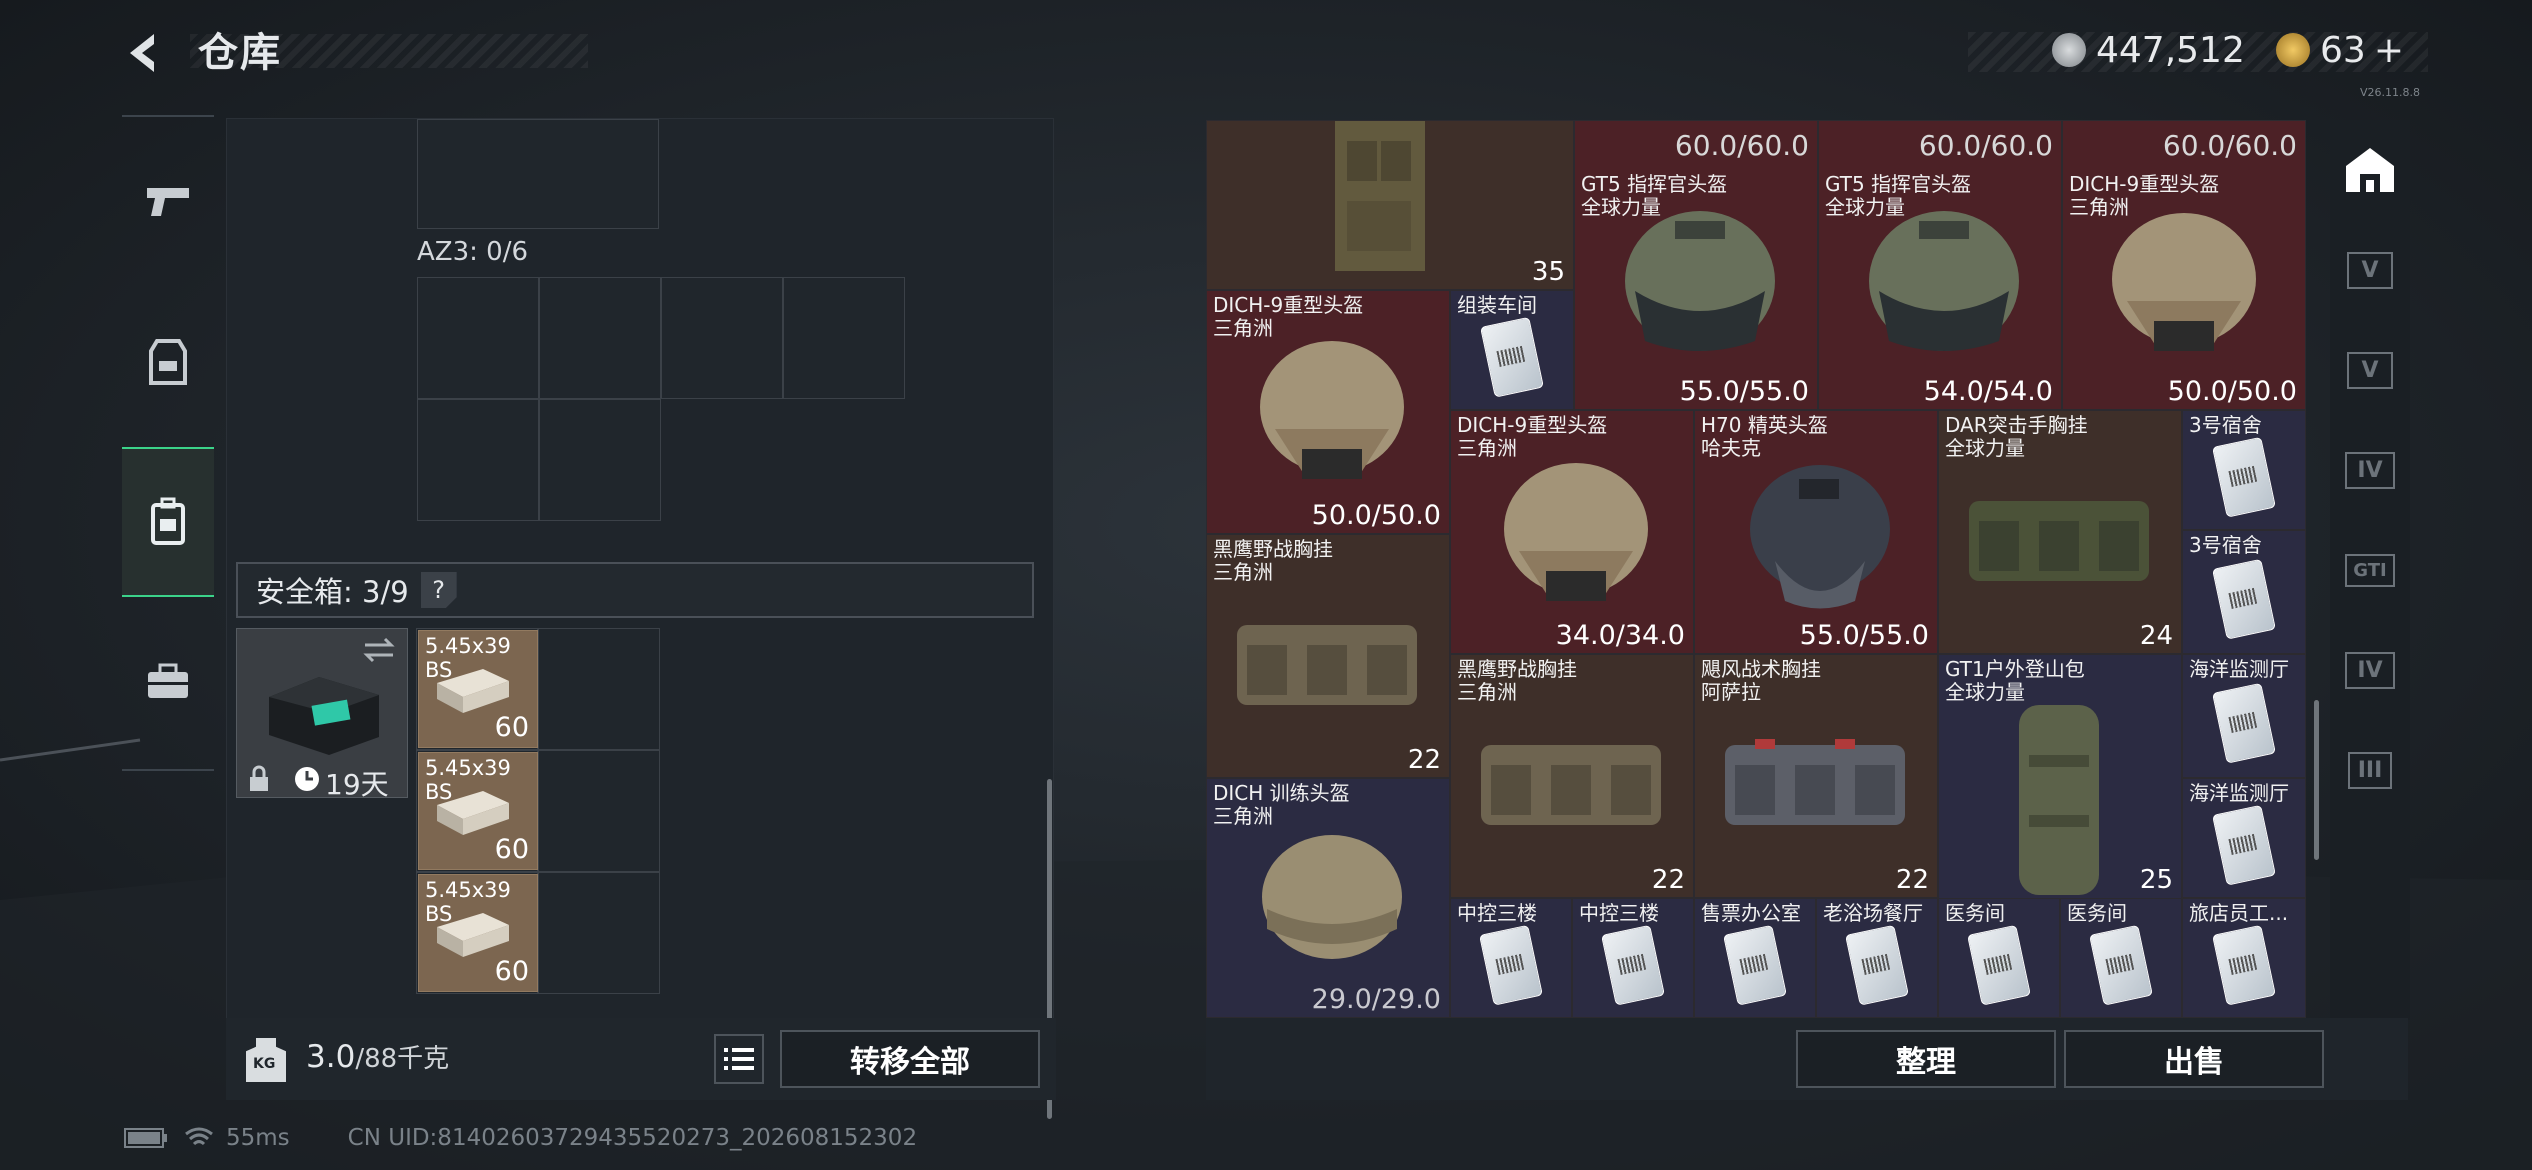 Image resolution: width=2532 pixels, height=1170 pixels. What do you see at coordinates (2232, 391) in the screenshot?
I see `item-durability: 50.0/50.0` at bounding box center [2232, 391].